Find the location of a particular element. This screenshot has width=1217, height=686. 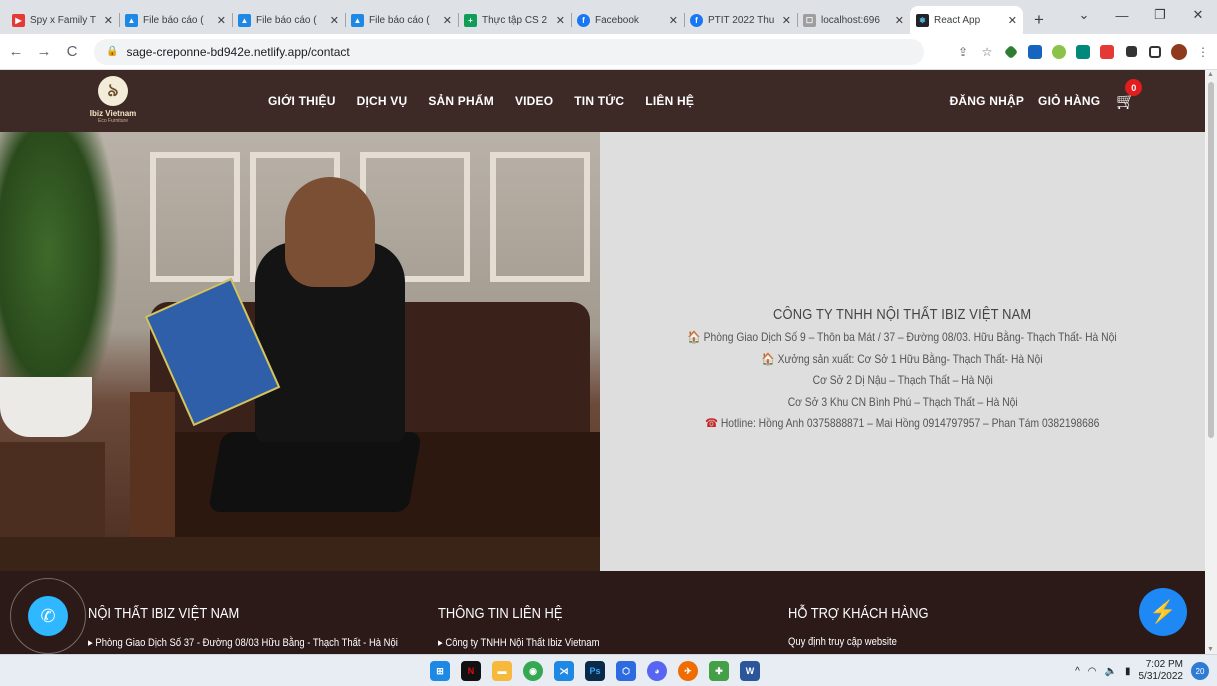

new-tab-button: + is located at coordinates (1039, 20).